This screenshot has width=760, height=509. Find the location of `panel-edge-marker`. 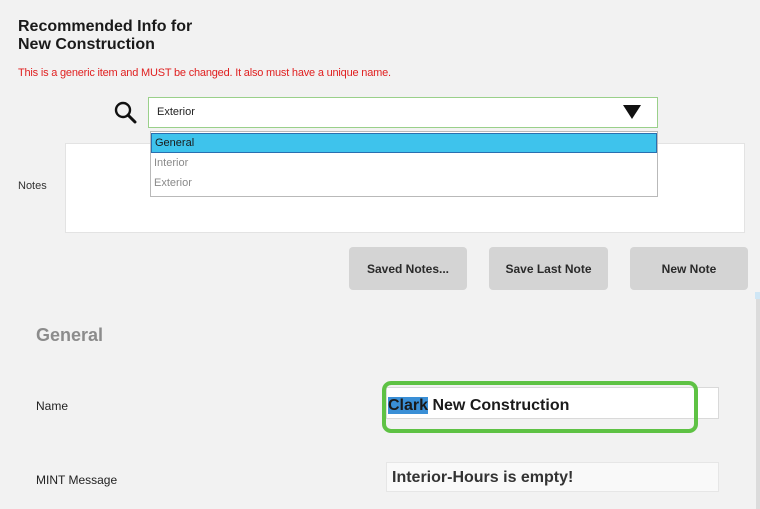

panel-edge-marker is located at coordinates (757, 295).